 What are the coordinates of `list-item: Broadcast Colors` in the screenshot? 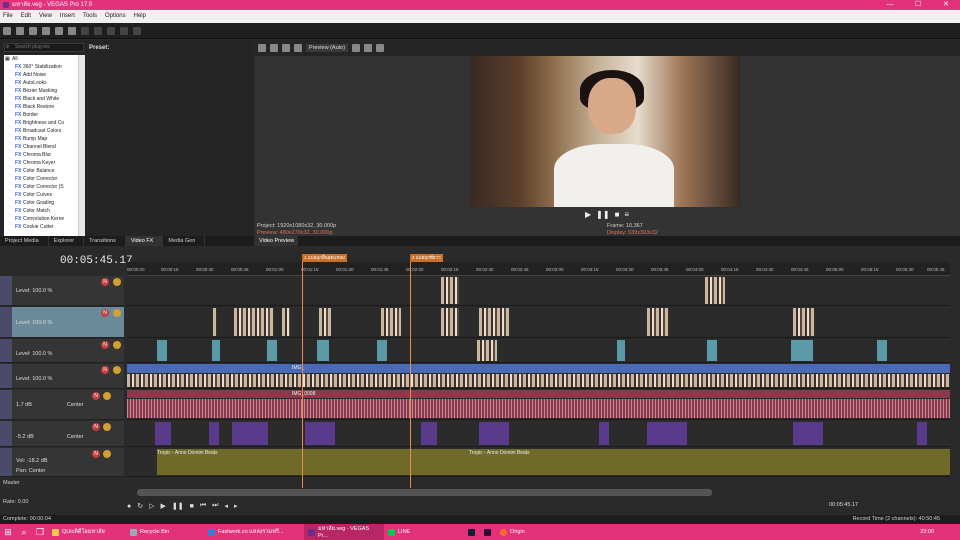 It's located at (44, 131).